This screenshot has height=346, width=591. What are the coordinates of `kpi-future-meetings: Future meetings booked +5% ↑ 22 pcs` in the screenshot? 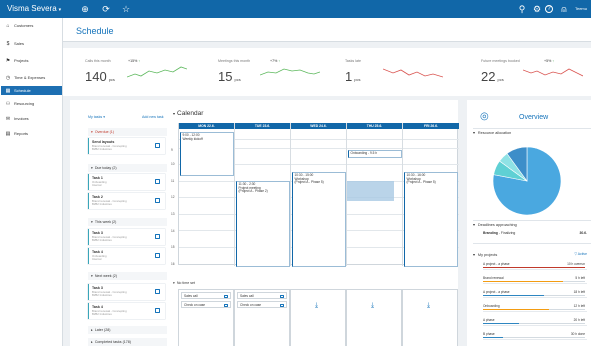 It's located at (536, 72).